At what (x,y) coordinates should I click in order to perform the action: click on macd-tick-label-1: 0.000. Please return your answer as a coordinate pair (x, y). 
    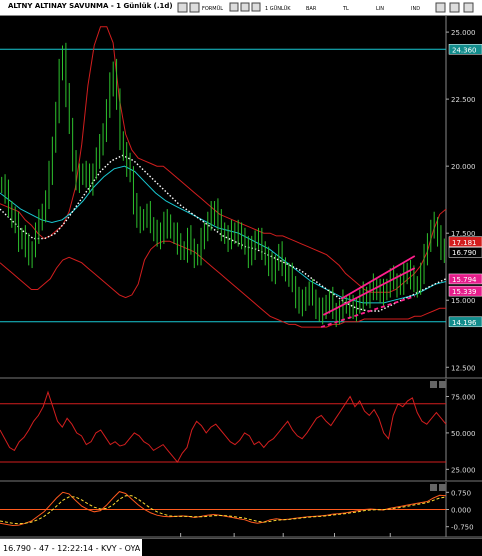
    Looking at the image, I should click on (461, 511).